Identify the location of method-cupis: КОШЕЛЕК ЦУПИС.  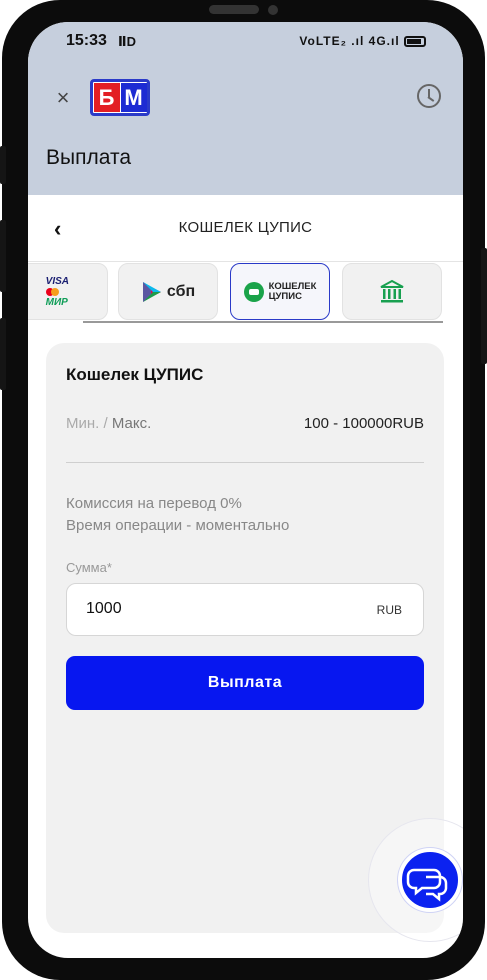
(280, 291).